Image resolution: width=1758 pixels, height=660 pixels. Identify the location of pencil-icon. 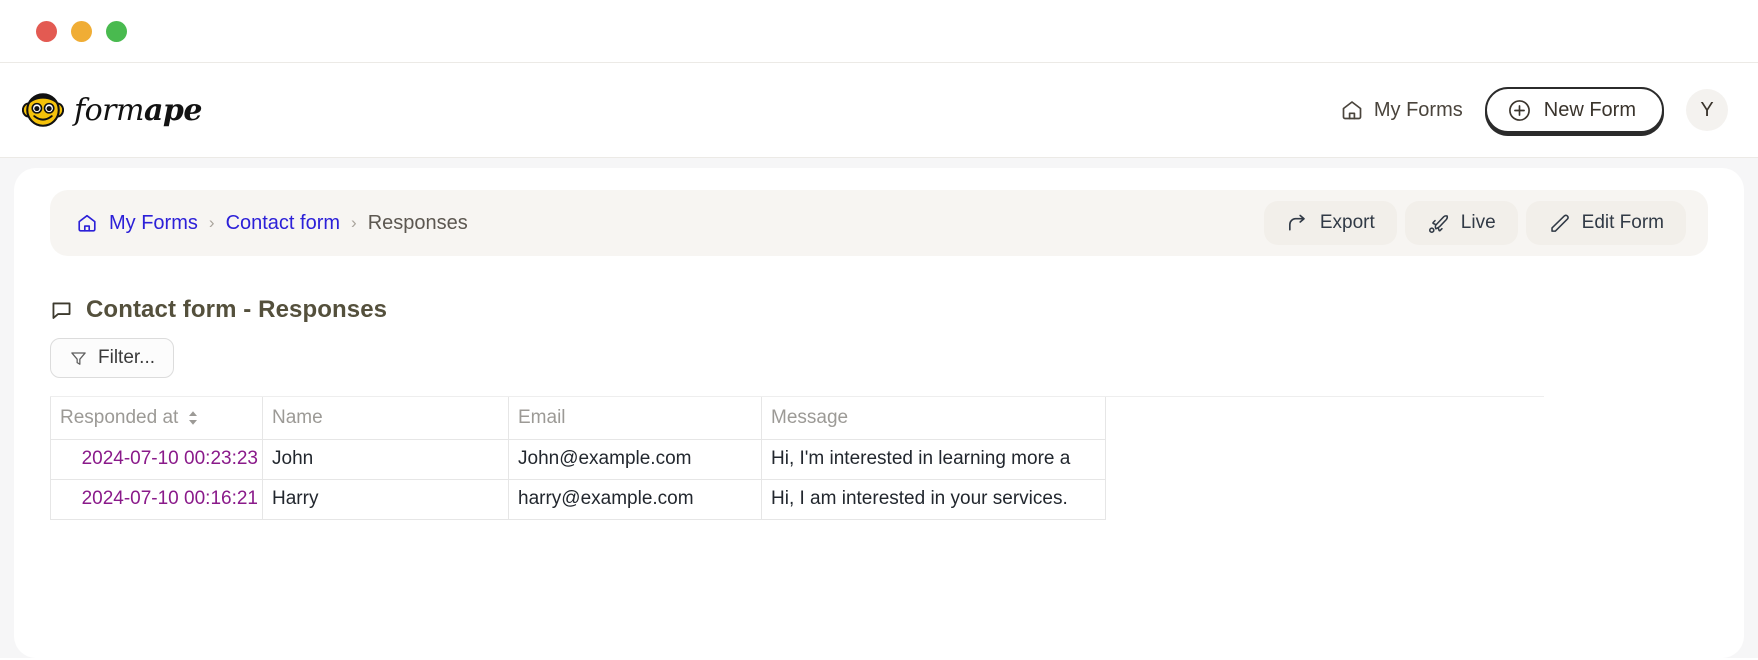
(1559, 223).